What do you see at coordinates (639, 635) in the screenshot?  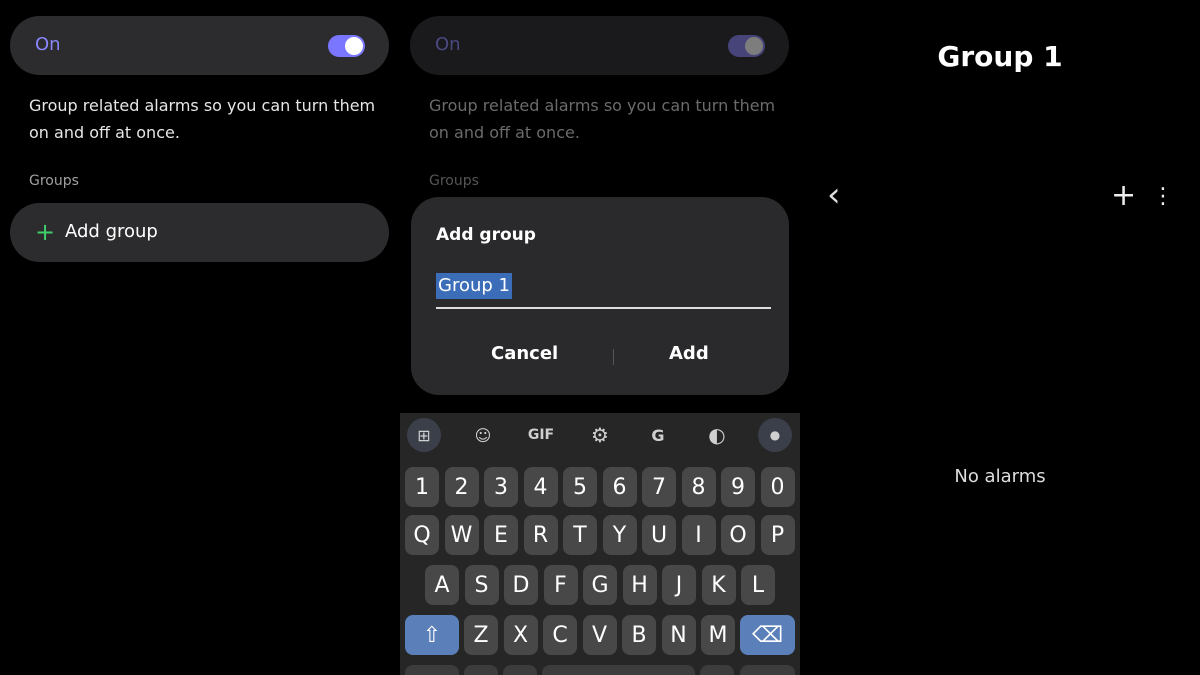 I see `key-b: B` at bounding box center [639, 635].